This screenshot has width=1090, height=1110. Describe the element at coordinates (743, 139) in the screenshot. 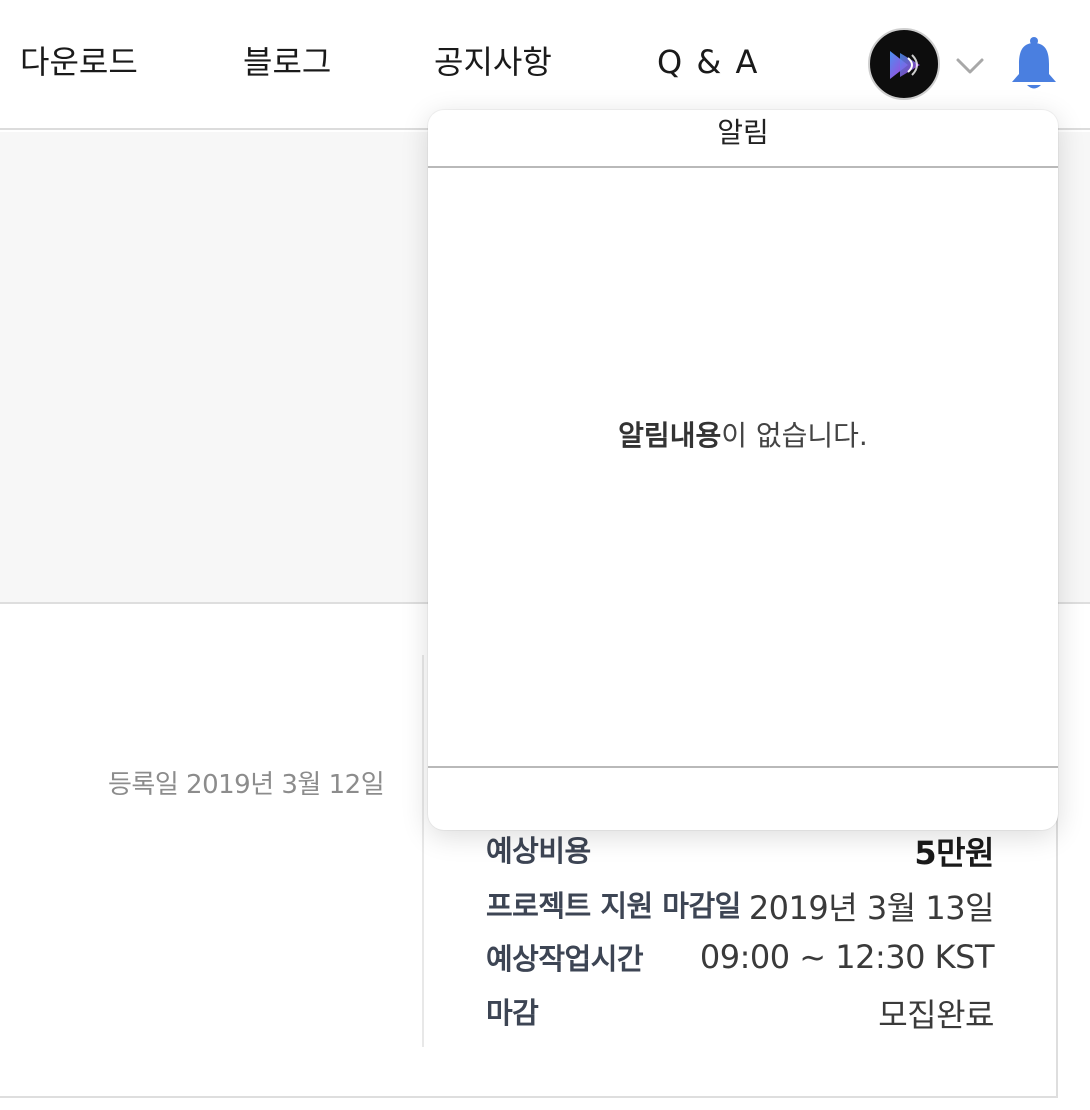

I see `notification-title: 알림` at that location.